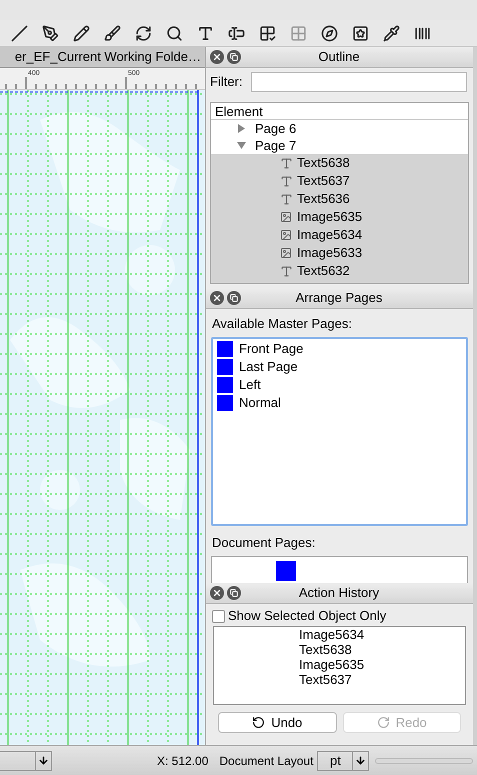 The image size is (477, 775). I want to click on tree-label: Image5633, so click(329, 253).